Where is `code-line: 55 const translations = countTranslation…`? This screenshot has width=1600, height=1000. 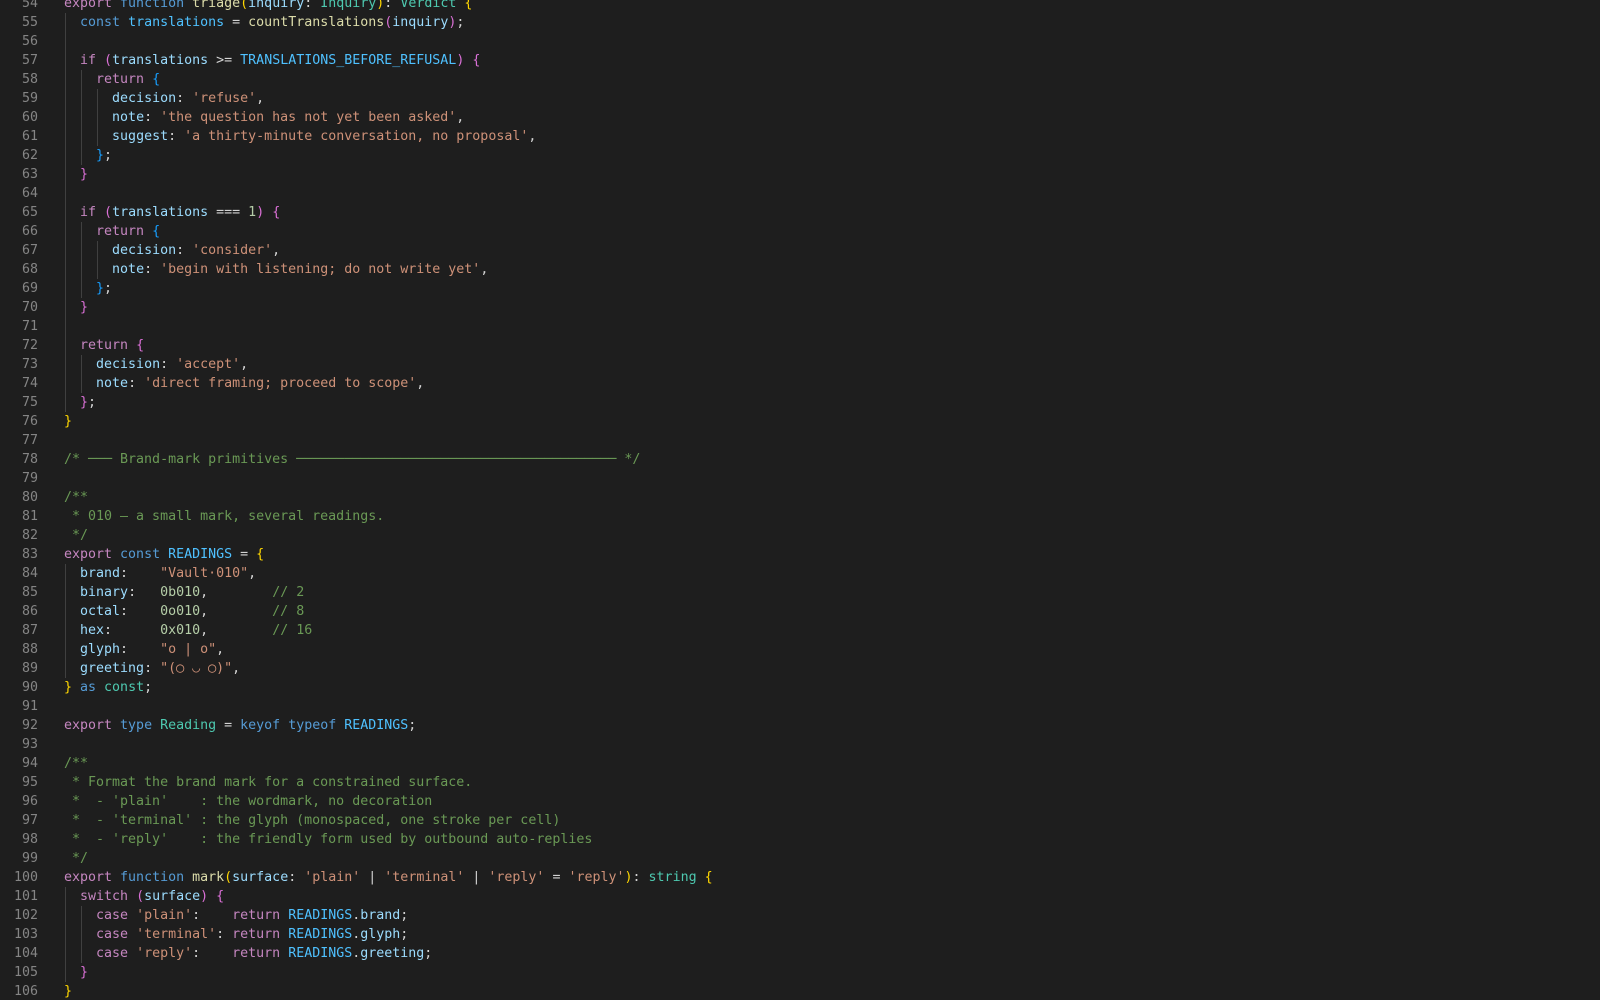 code-line: 55 const translations = countTranslation… is located at coordinates (800, 22).